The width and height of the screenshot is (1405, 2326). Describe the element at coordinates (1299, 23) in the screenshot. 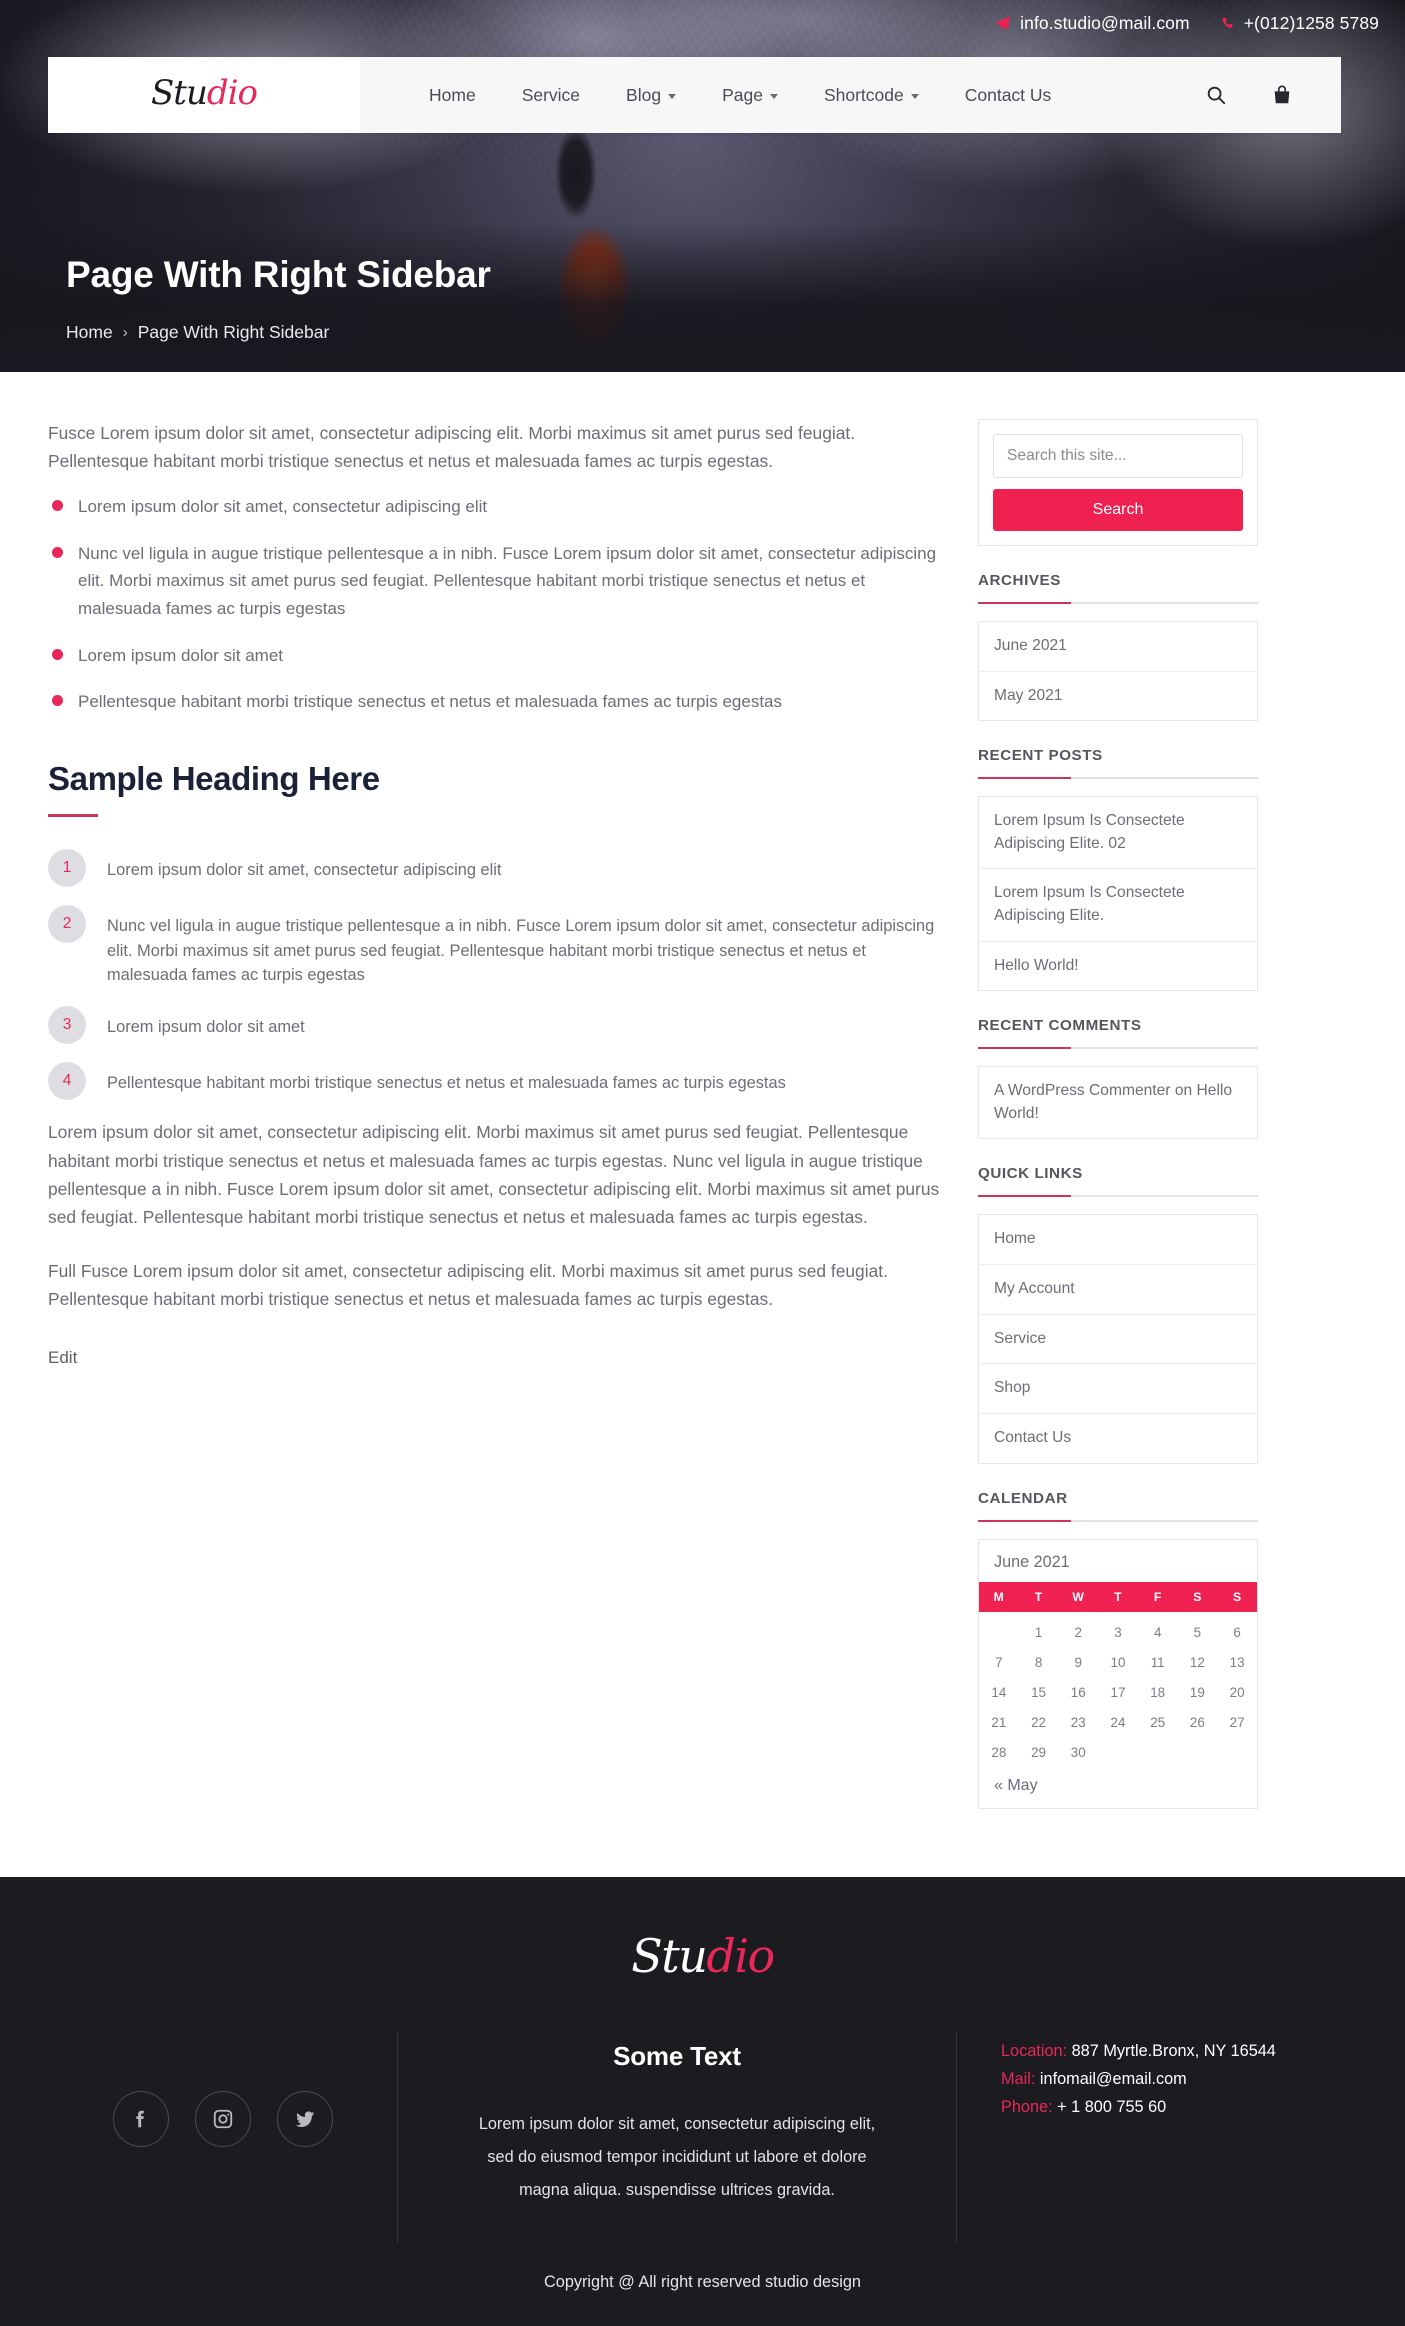

I see `topbar-phone: +(012)1258 5789` at that location.